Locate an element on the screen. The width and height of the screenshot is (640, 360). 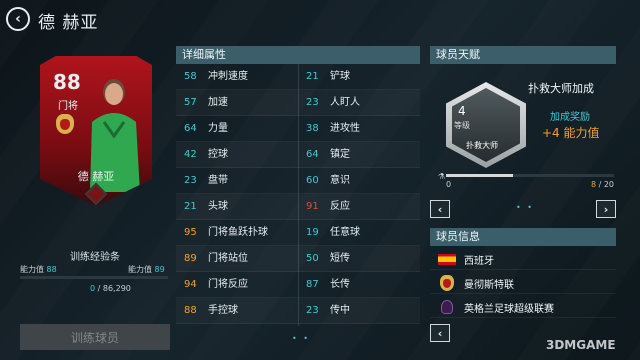
chevron-right-icon: › is located at coordinates (606, 209).